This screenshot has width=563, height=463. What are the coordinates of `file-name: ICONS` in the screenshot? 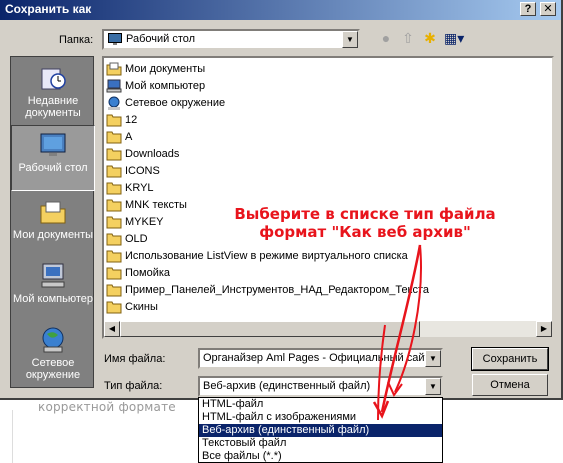 It's located at (142, 170).